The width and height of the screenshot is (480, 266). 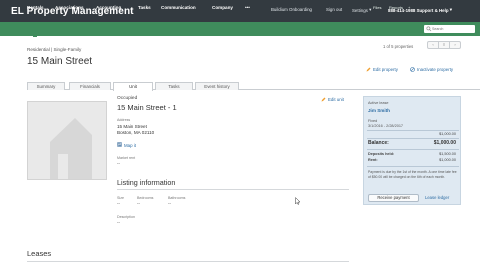 I want to click on mouse-cursor-icon, so click(x=298, y=201).